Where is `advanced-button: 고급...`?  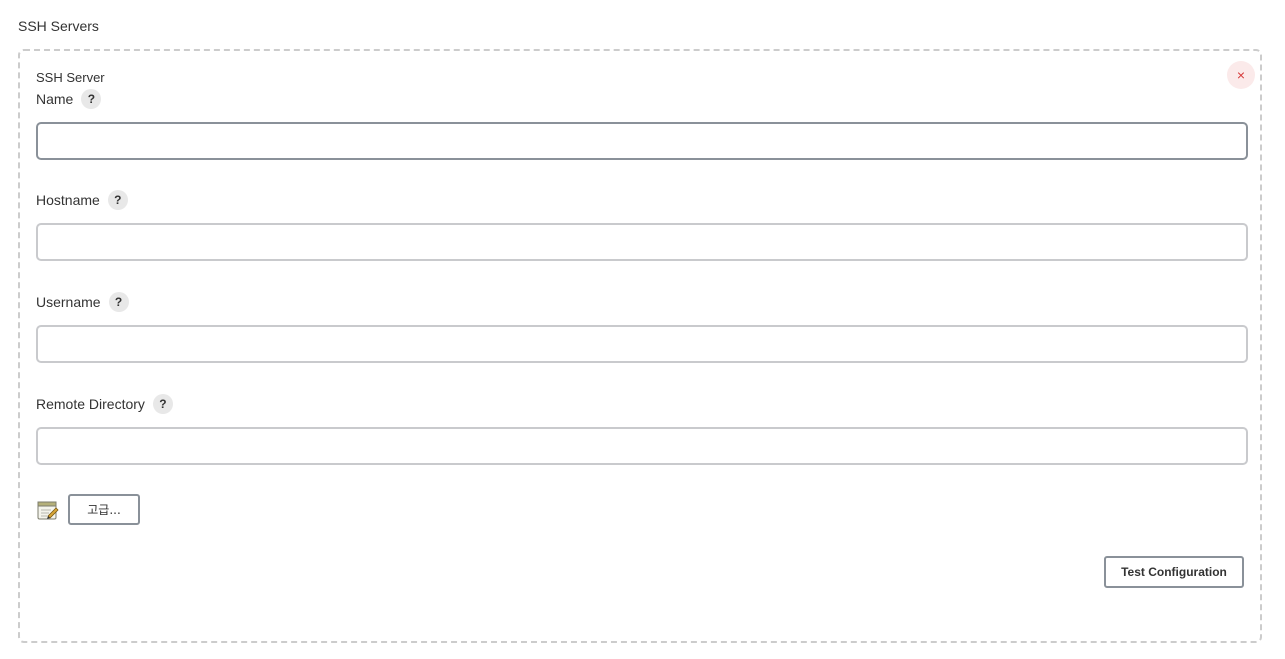 advanced-button: 고급... is located at coordinates (104, 509).